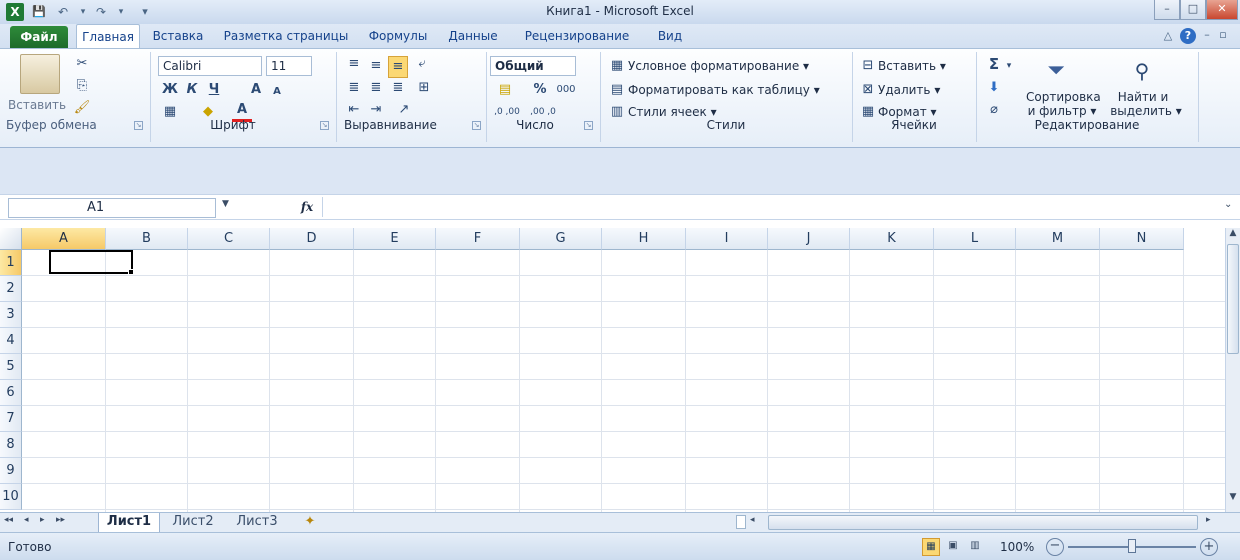 The image size is (1240, 560). I want to click on tab-page-layout: Разметка страницы, so click(286, 36).